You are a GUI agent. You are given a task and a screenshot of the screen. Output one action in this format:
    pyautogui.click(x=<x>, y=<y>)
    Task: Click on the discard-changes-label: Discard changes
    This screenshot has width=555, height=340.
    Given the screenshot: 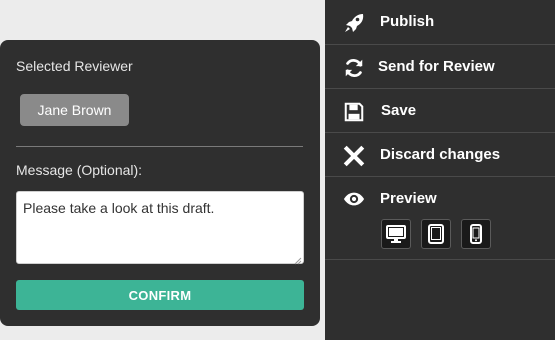 What is the action you would take?
    pyautogui.click(x=440, y=154)
    